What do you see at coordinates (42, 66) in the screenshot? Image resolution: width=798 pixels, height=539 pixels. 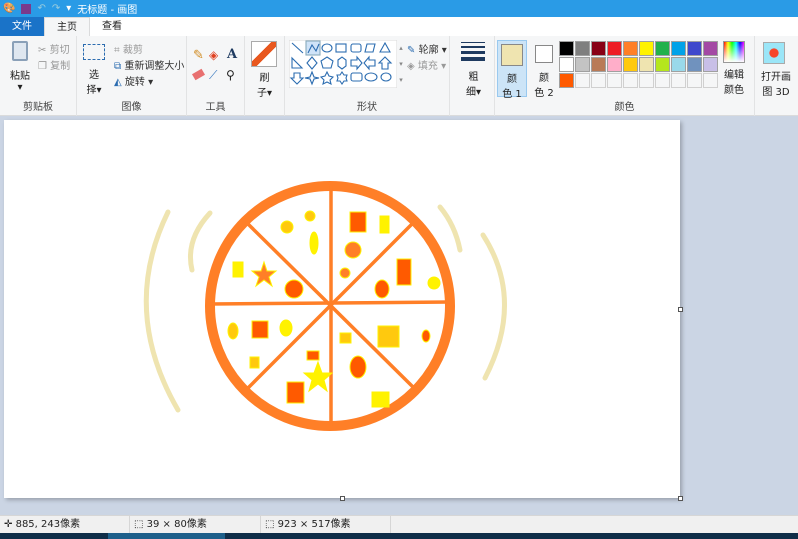 I see `copy-icon: ❐` at bounding box center [42, 66].